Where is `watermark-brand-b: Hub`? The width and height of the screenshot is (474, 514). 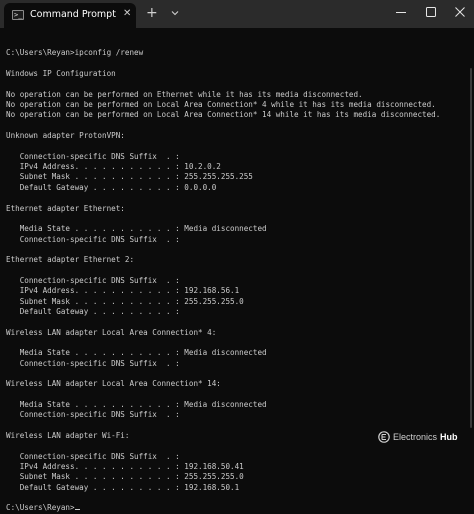 watermark-brand-b: Hub is located at coordinates (449, 437).